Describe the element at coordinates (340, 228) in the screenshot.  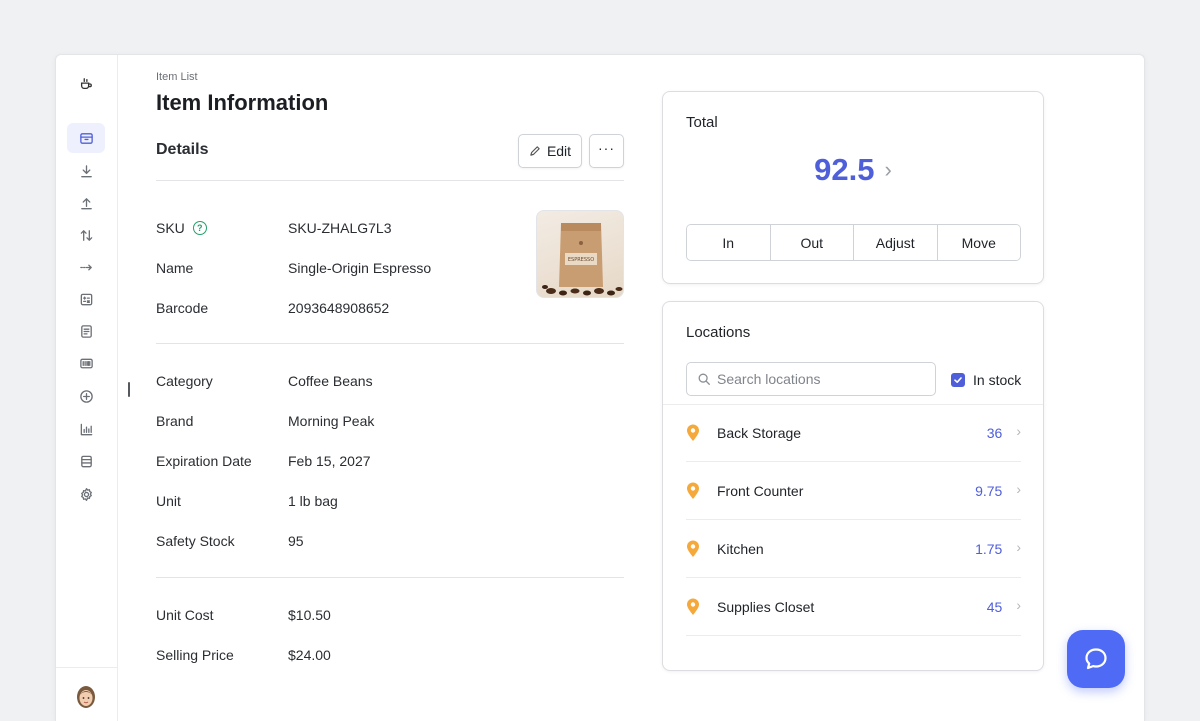
I see `field-value: SKU-ZHALG7L3` at that location.